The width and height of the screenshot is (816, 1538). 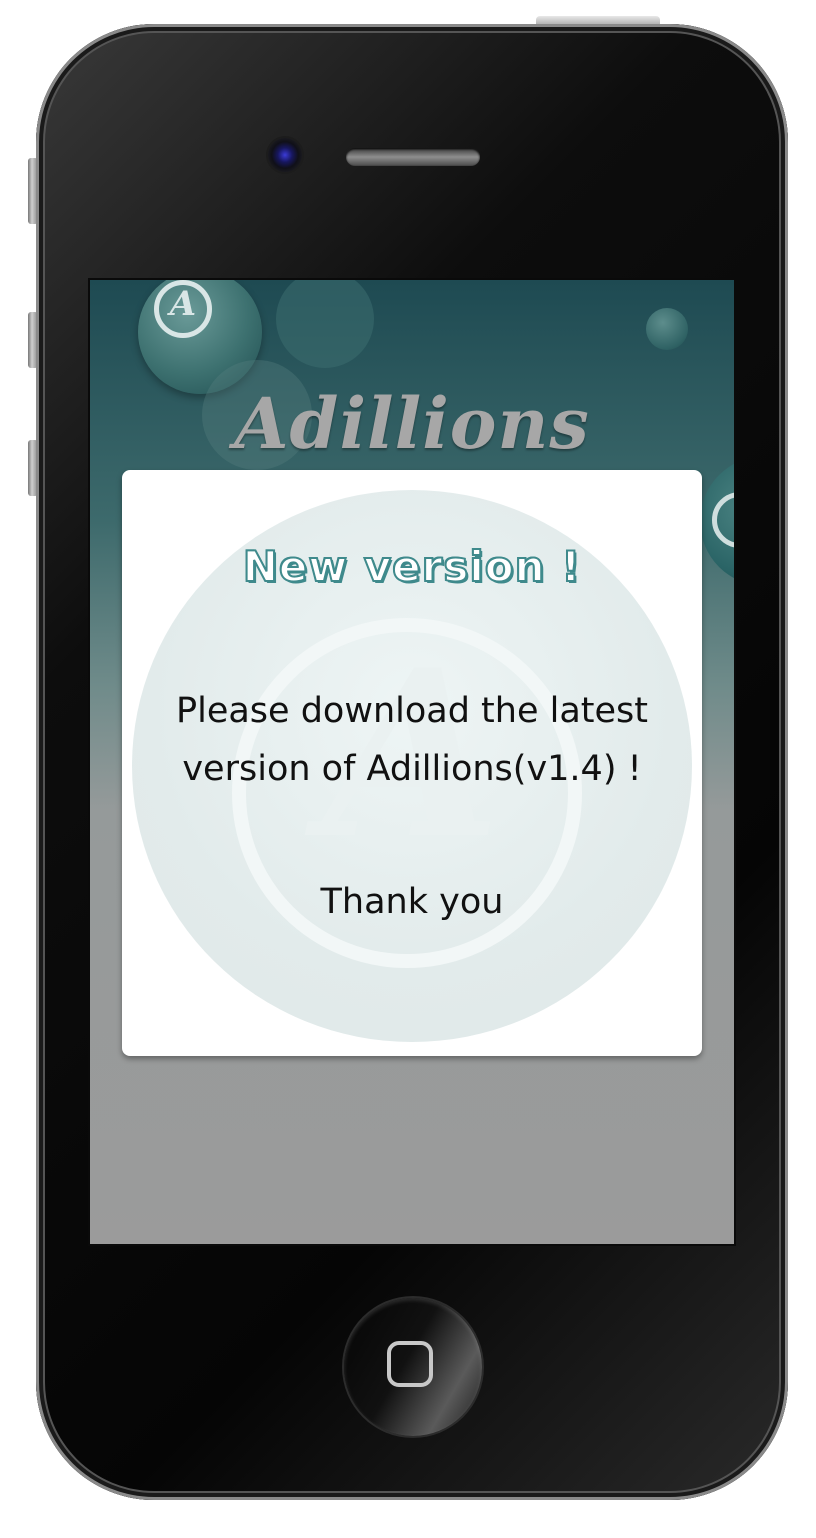 What do you see at coordinates (412, 902) in the screenshot?
I see `dialog-thanks: Thank you` at bounding box center [412, 902].